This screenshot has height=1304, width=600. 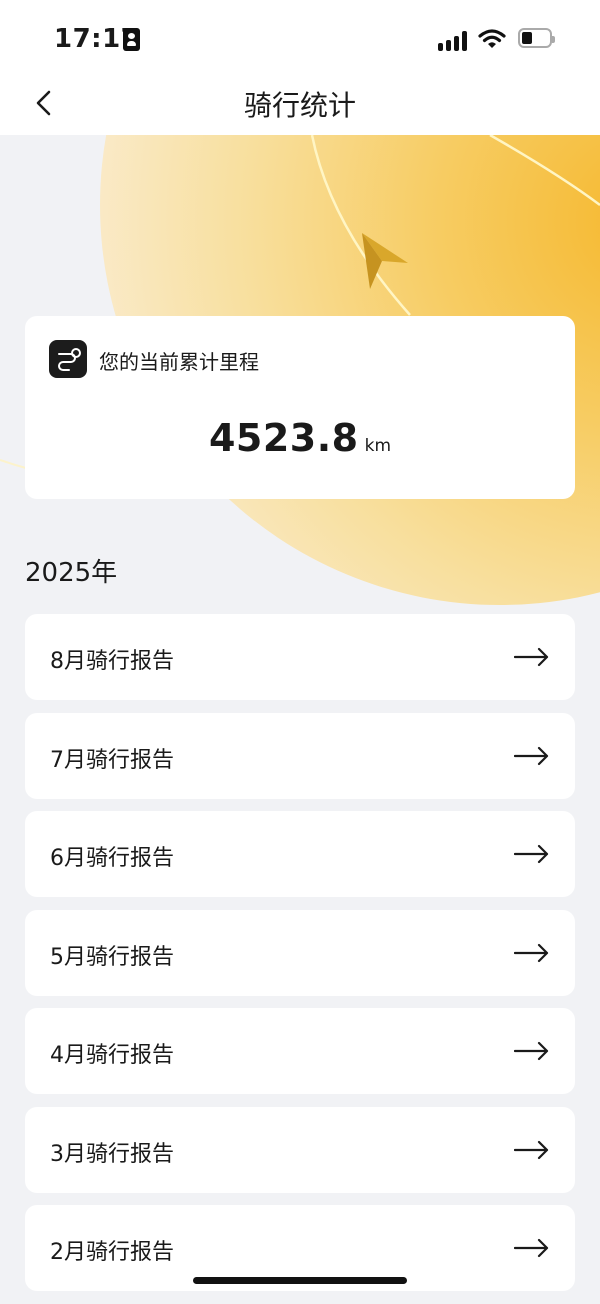 I want to click on report-item-june: 6月骑行报告, so click(x=300, y=854).